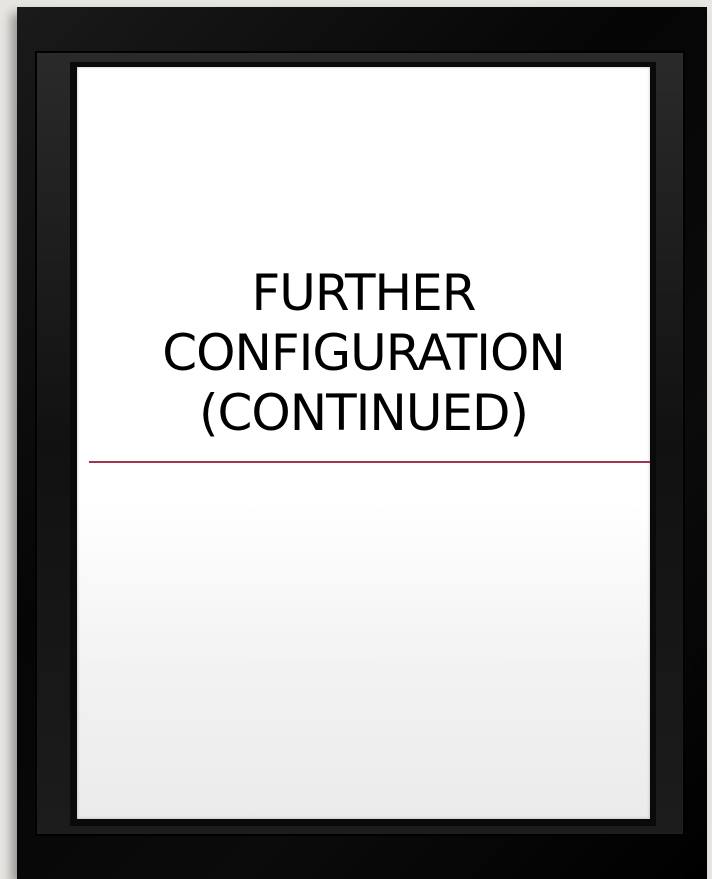 The image size is (712, 879). I want to click on title-line-2: CONFIGURATION, so click(364, 353).